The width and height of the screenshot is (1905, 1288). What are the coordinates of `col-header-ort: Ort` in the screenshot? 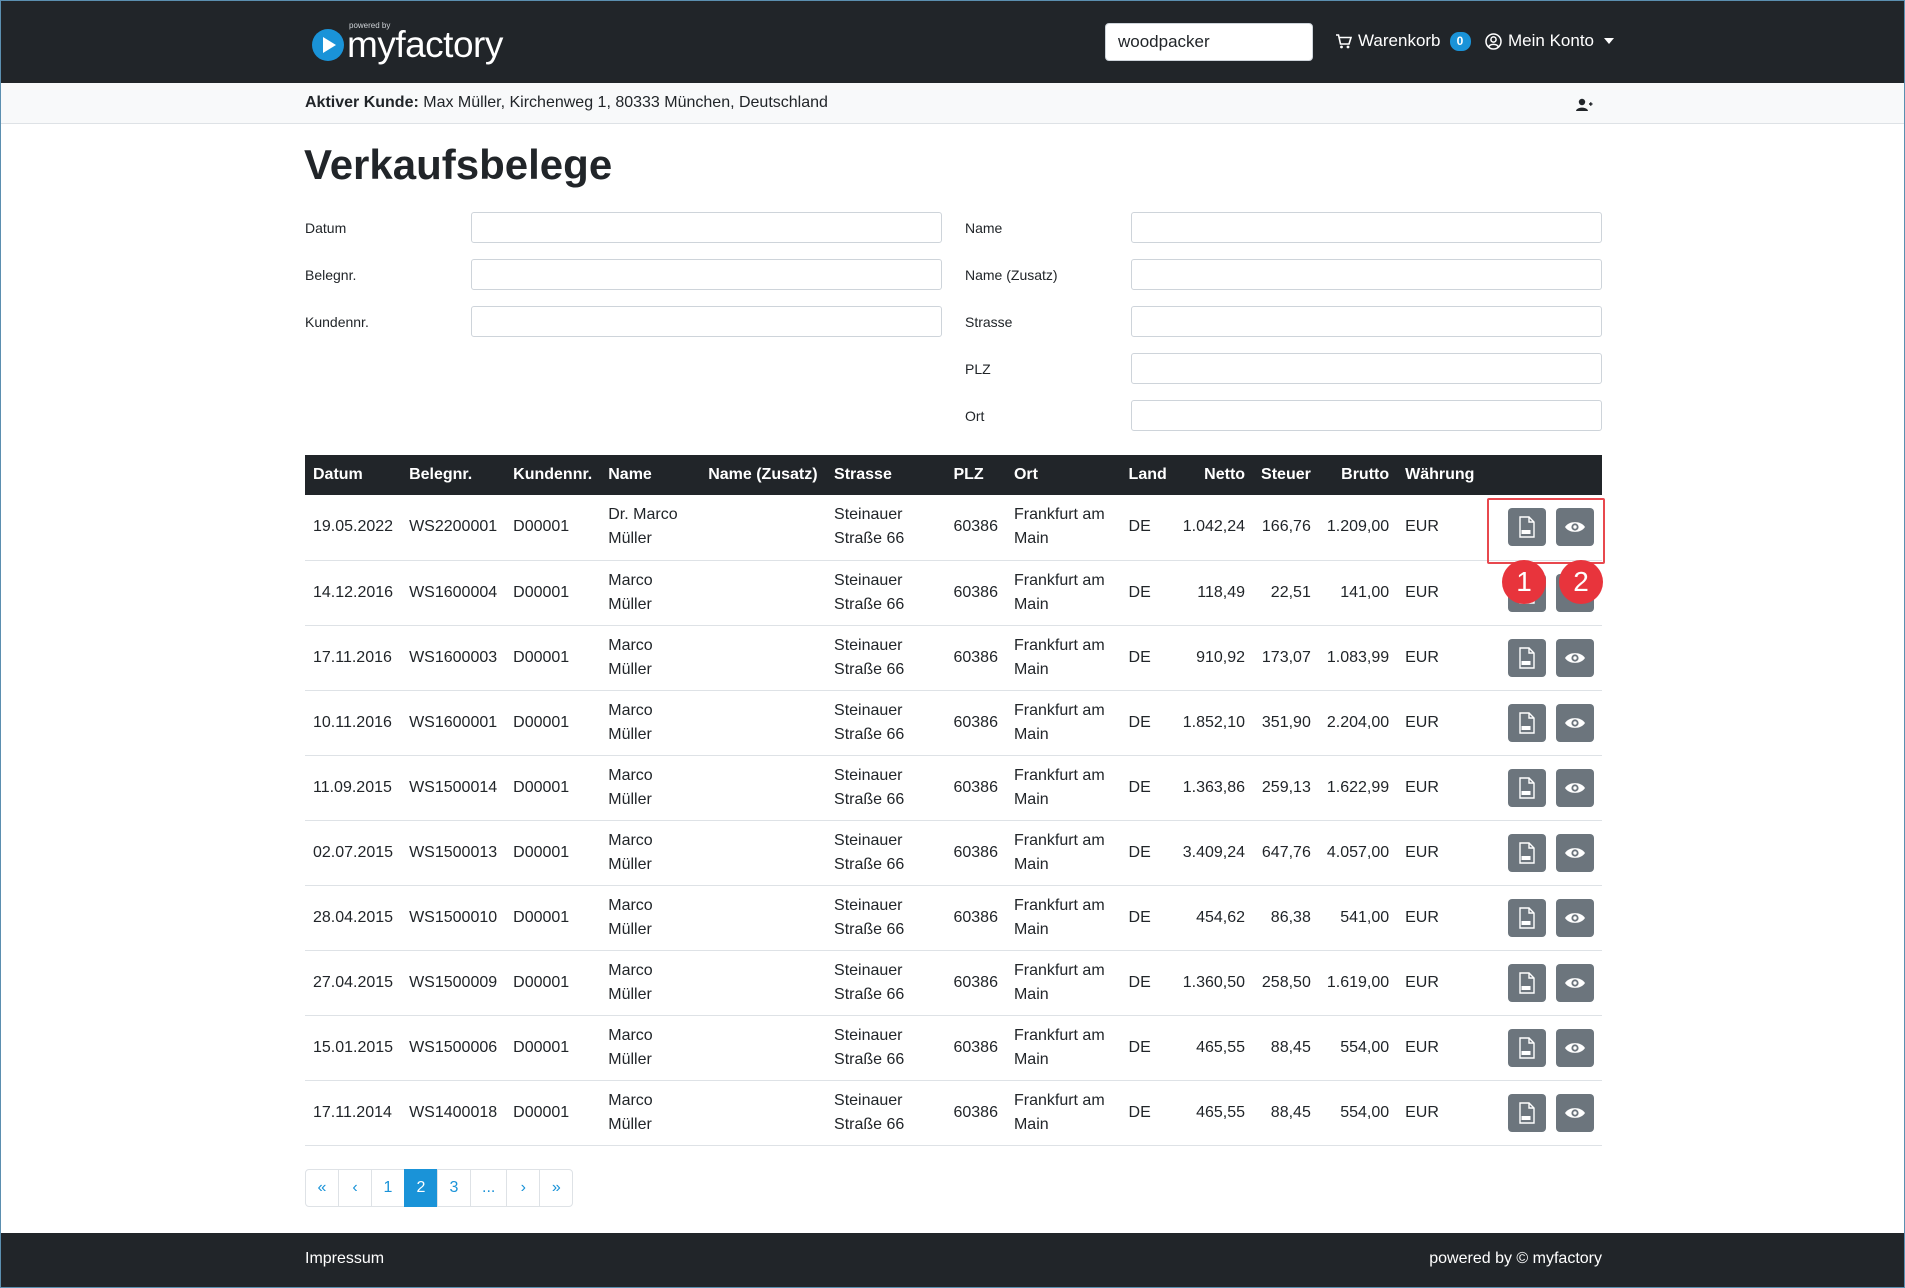 It's located at (1063, 475).